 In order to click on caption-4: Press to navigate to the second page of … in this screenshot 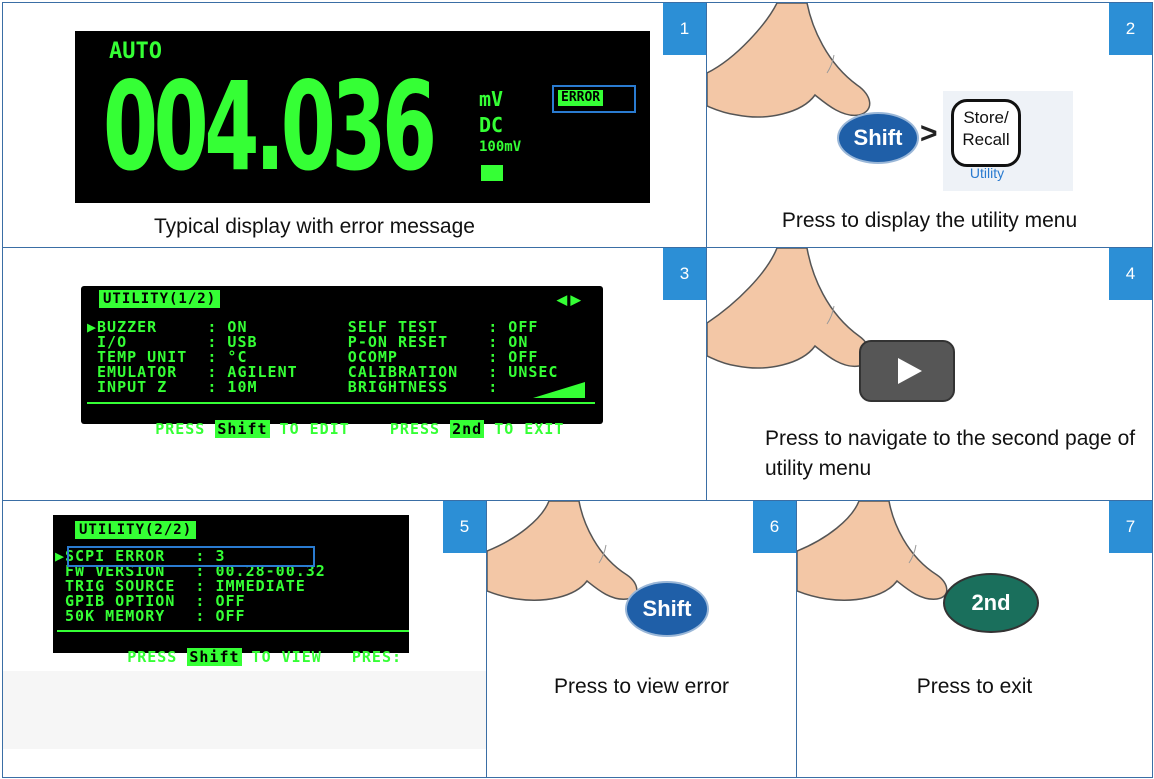, I will do `click(950, 453)`.